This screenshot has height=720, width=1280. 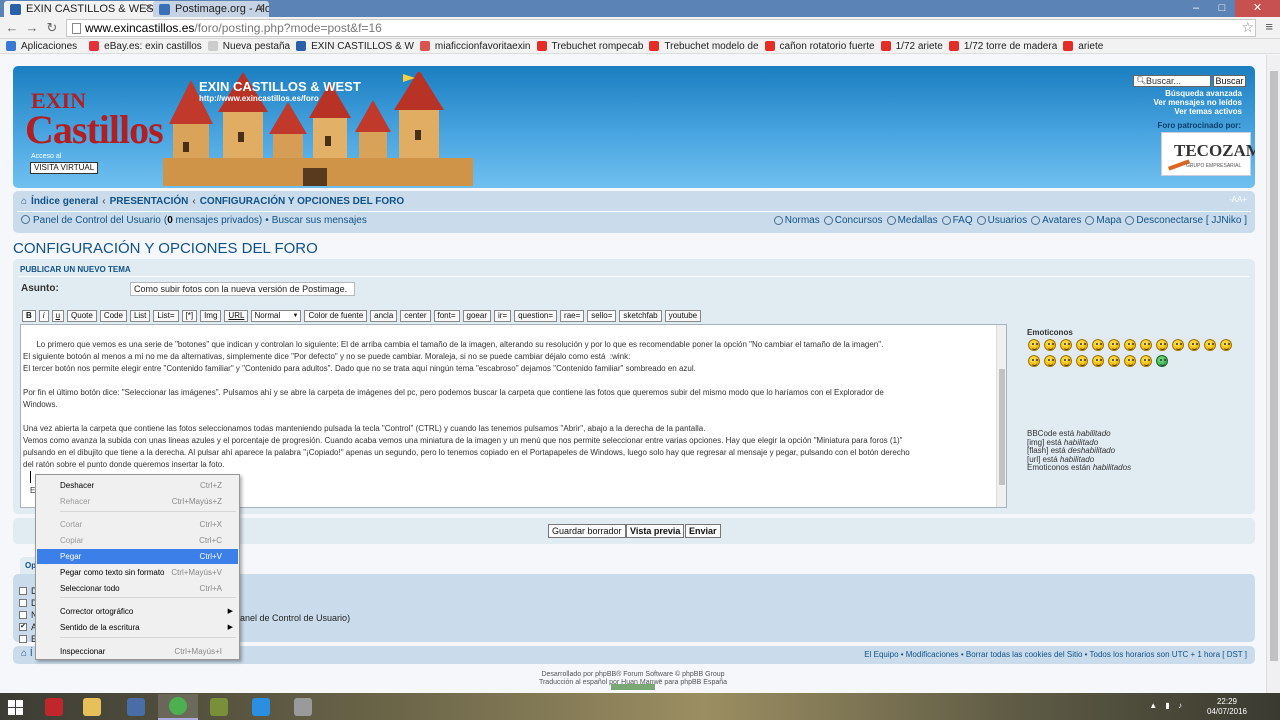 I want to click on bbcode-custom-button: question=, so click(x=536, y=316).